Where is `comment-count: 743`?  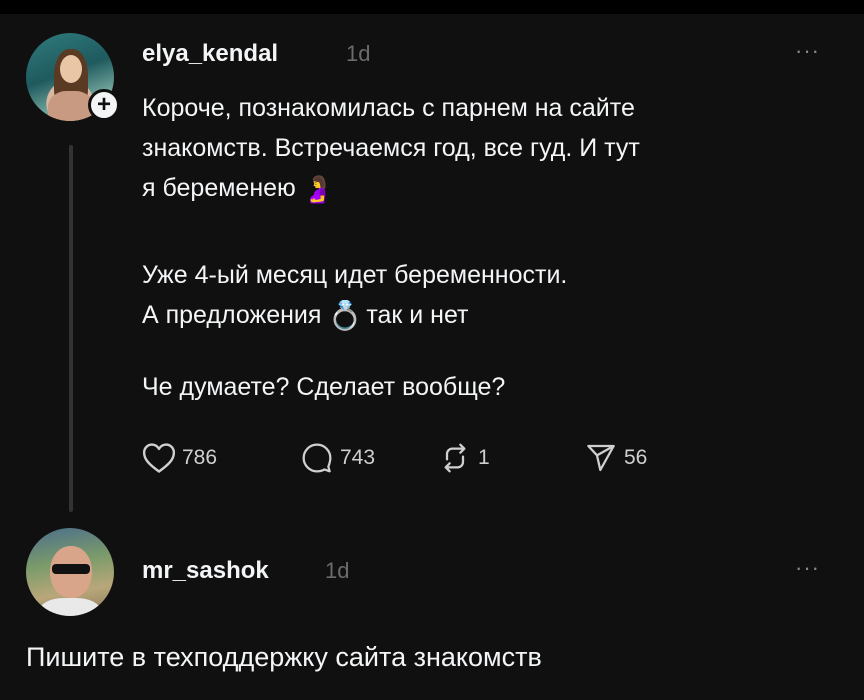 comment-count: 743 is located at coordinates (358, 457).